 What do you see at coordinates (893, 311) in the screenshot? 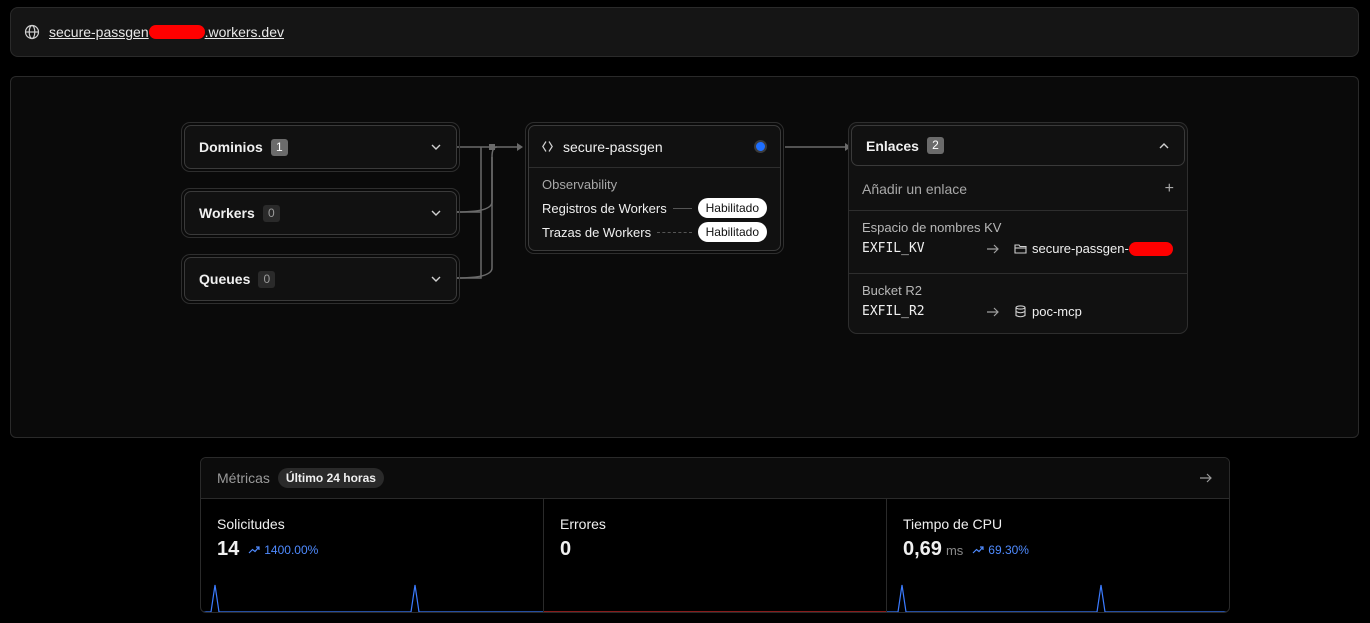
I see `binding-variable: EXFIL_R2` at bounding box center [893, 311].